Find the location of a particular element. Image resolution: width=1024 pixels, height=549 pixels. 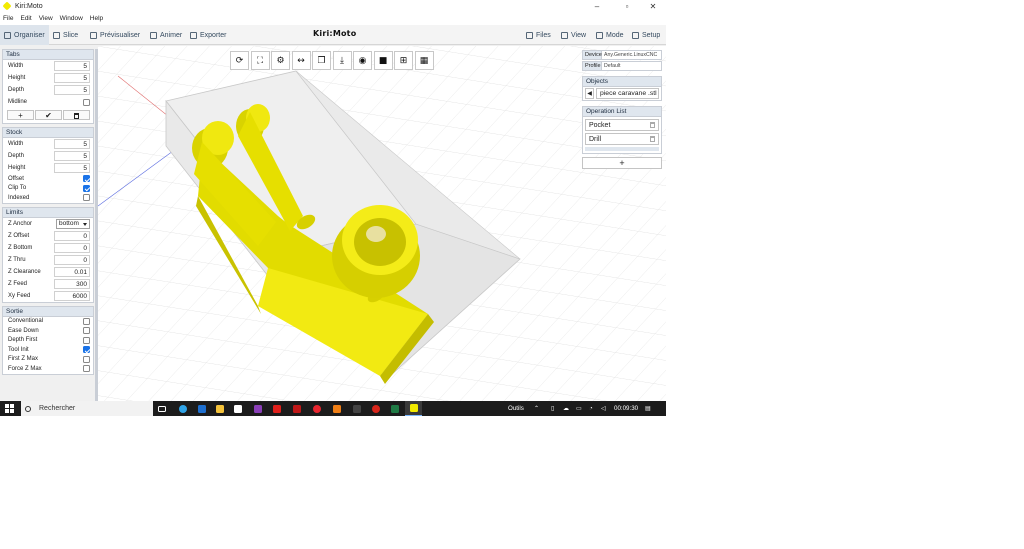

object-expand-icon: ◀ is located at coordinates (589, 93).